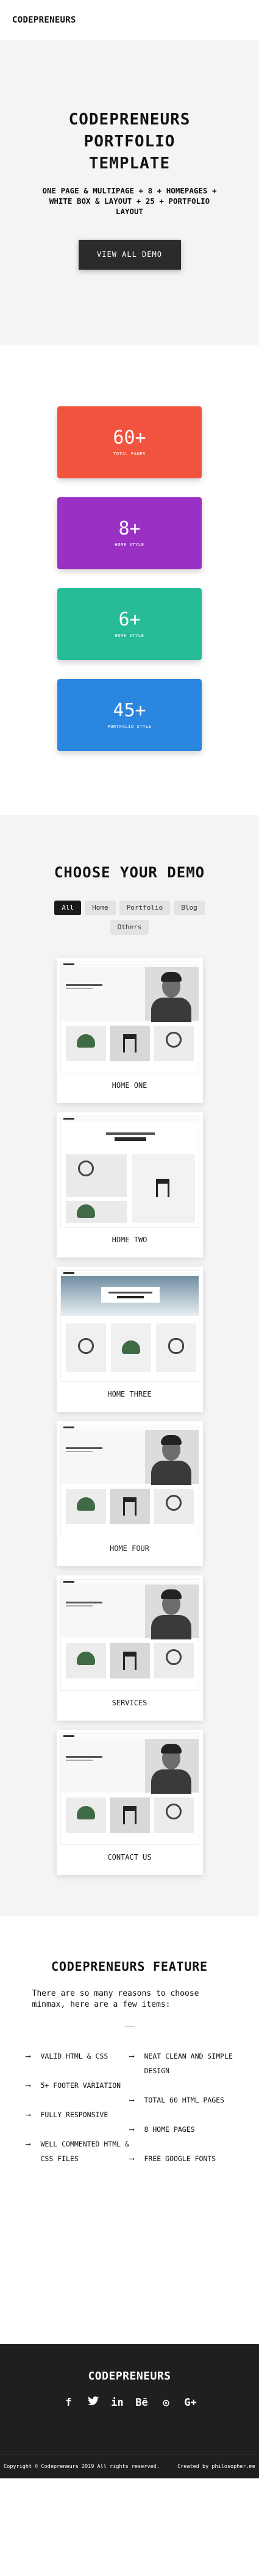 The height and width of the screenshot is (2576, 259). I want to click on feature-item: ⟶ TOTAL 60 HTML PAGES, so click(181, 2100).